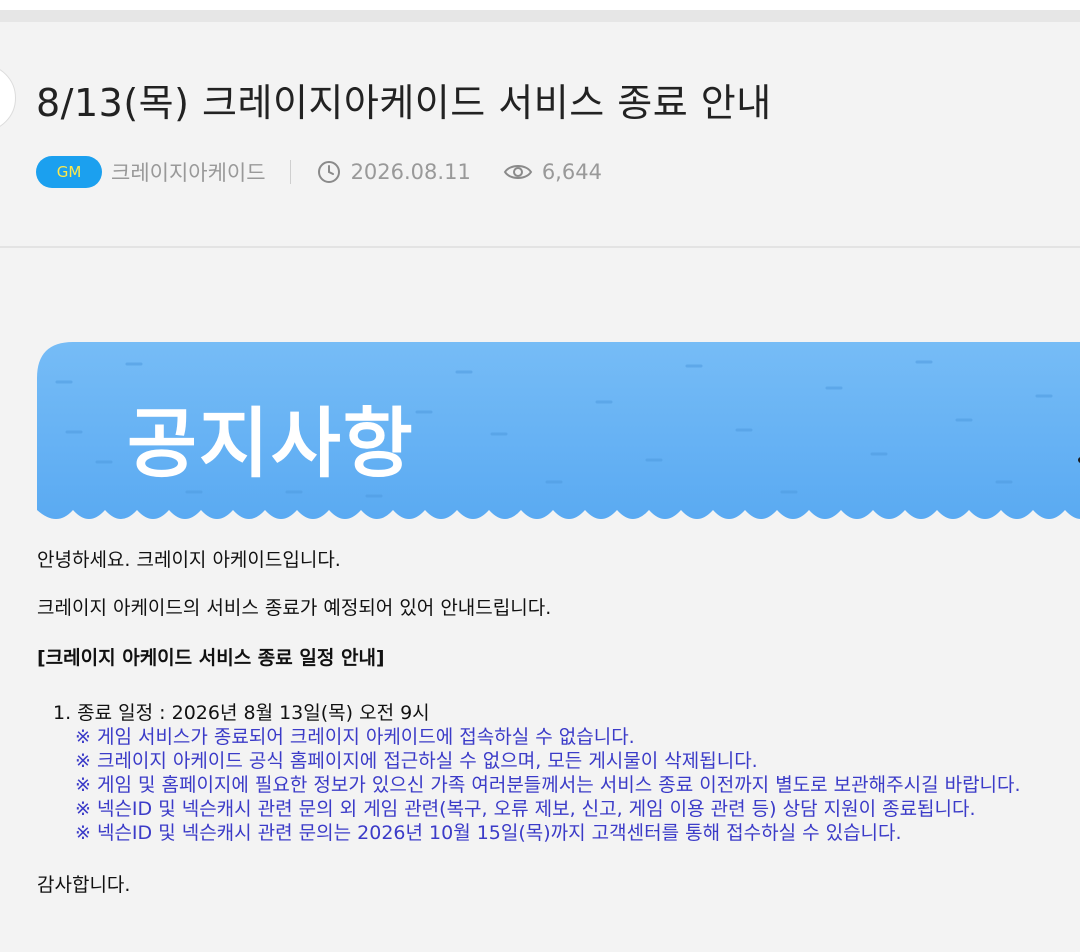 Image resolution: width=1080 pixels, height=952 pixels. I want to click on banner-title: 공지사항, so click(271, 443).